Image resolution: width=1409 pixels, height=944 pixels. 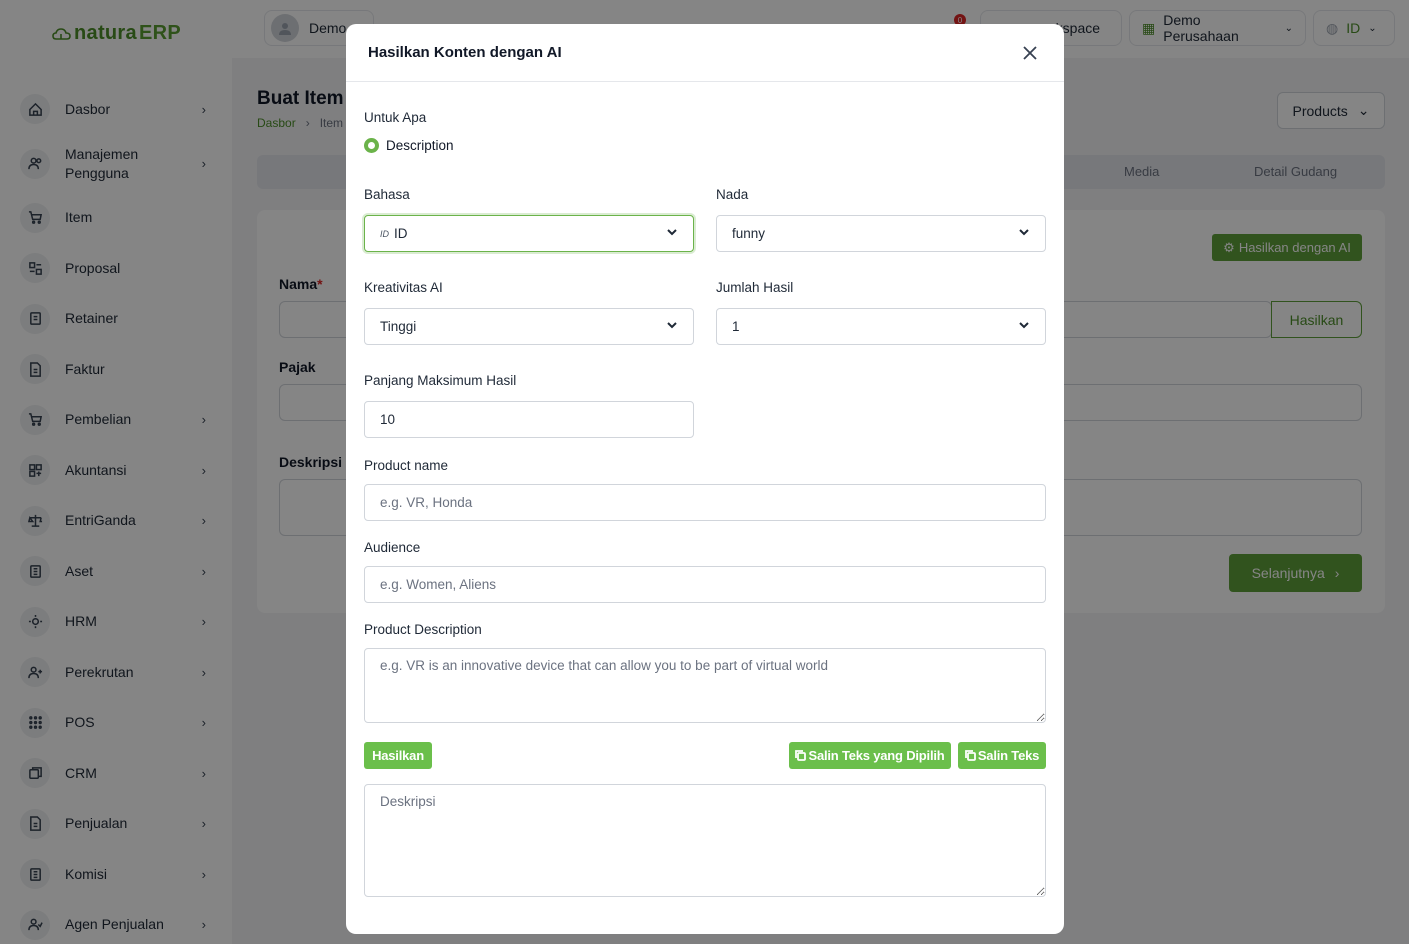 What do you see at coordinates (423, 629) in the screenshot?
I see `product-description-label: Product Description` at bounding box center [423, 629].